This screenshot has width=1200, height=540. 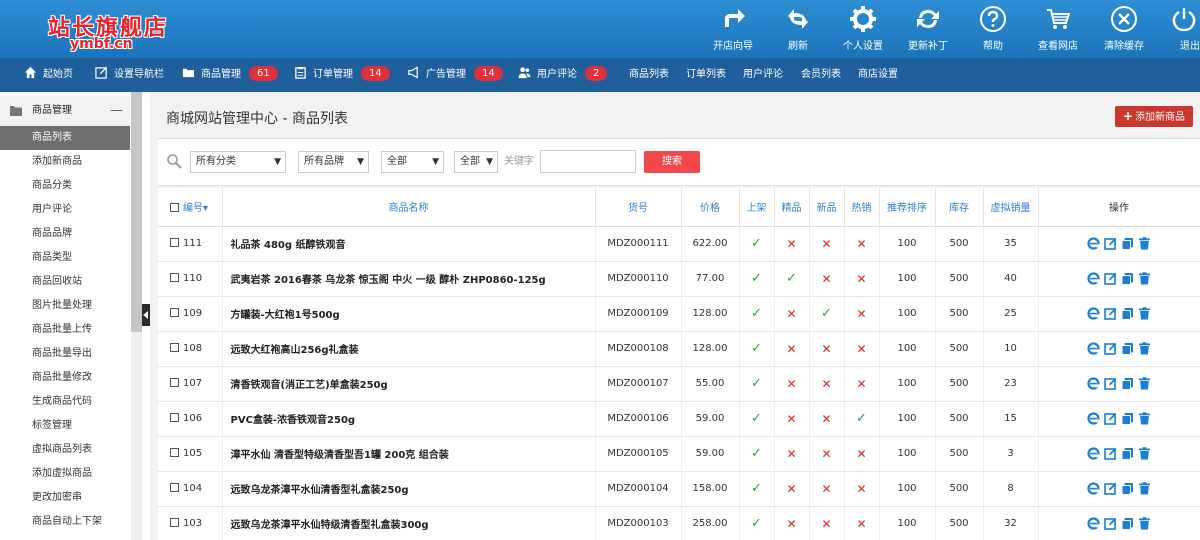 What do you see at coordinates (763, 75) in the screenshot?
I see `nav-link-user-comments: 用户评论` at bounding box center [763, 75].